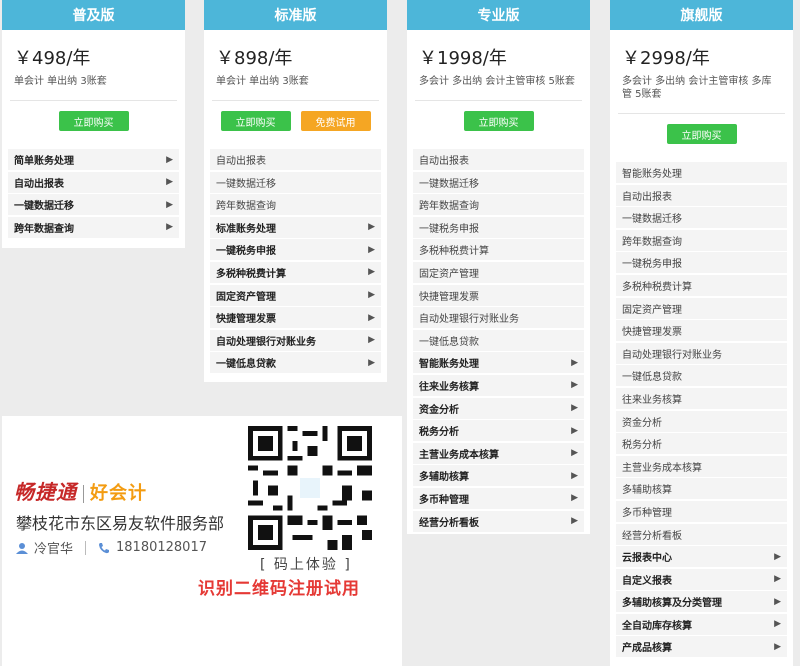 This screenshot has height=666, width=800. Describe the element at coordinates (701, 466) in the screenshot. I see `feature-item: 主营业务成本核算` at that location.